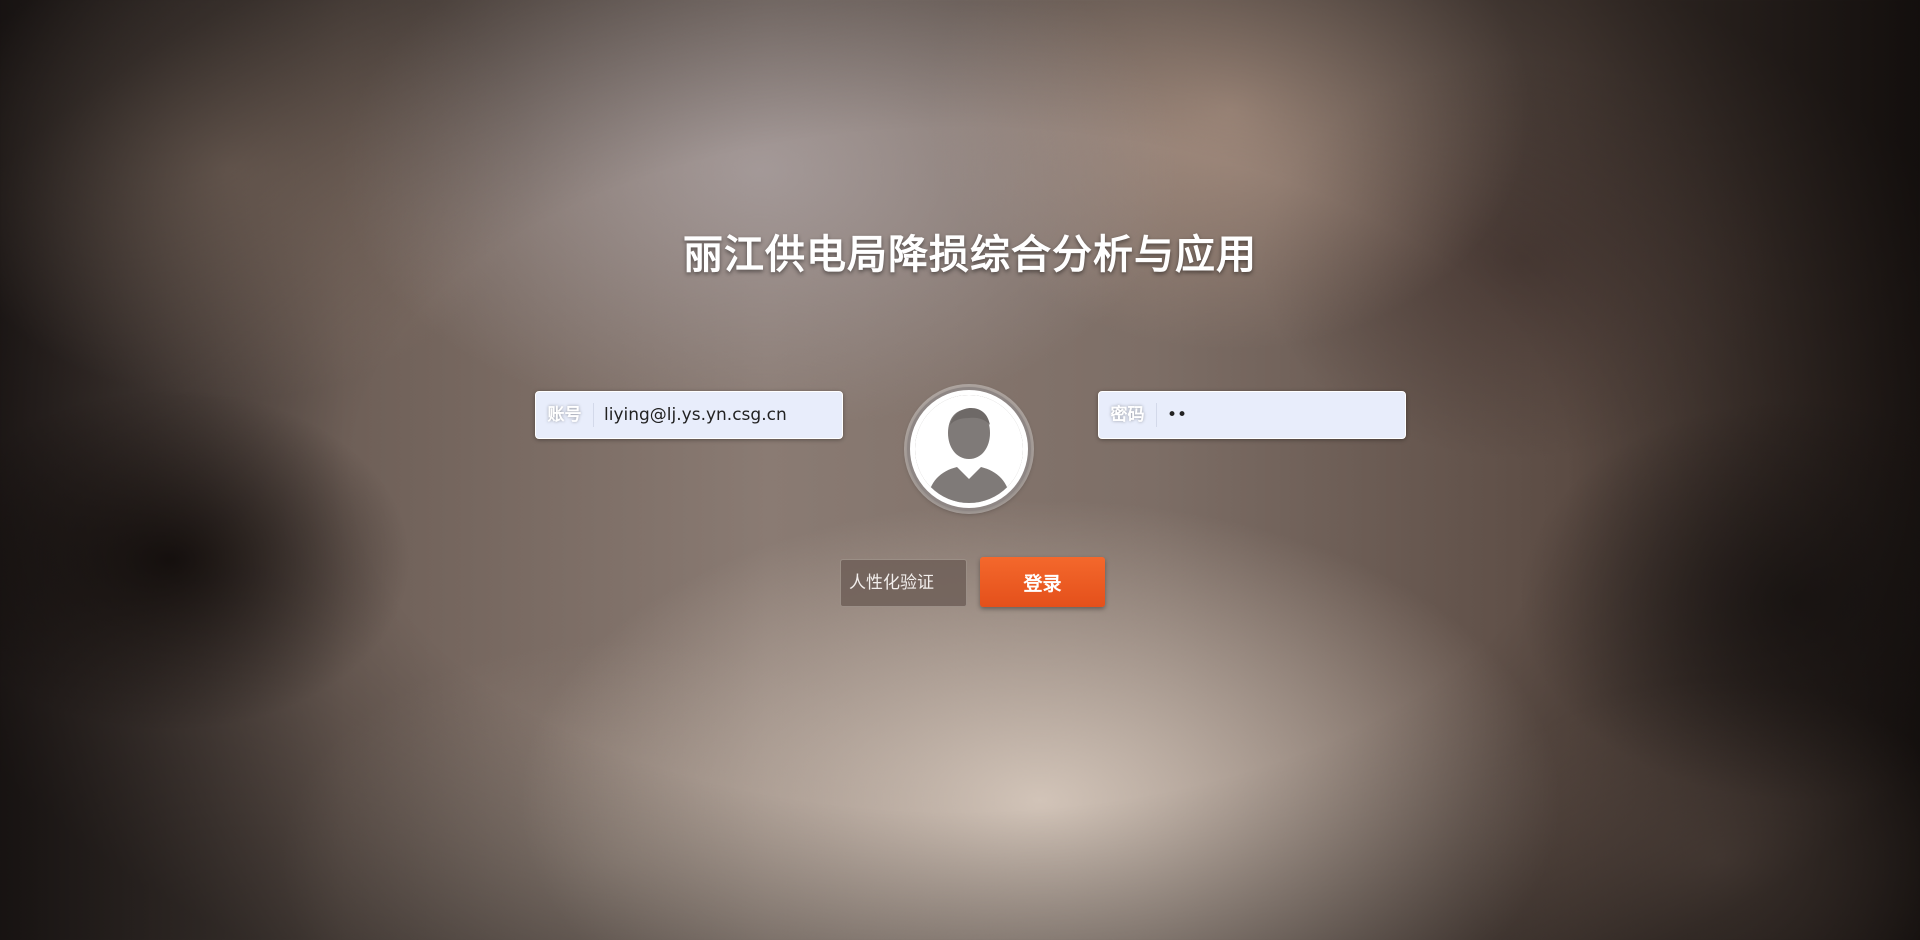  I want to click on user-avatar-icon, so click(969, 449).